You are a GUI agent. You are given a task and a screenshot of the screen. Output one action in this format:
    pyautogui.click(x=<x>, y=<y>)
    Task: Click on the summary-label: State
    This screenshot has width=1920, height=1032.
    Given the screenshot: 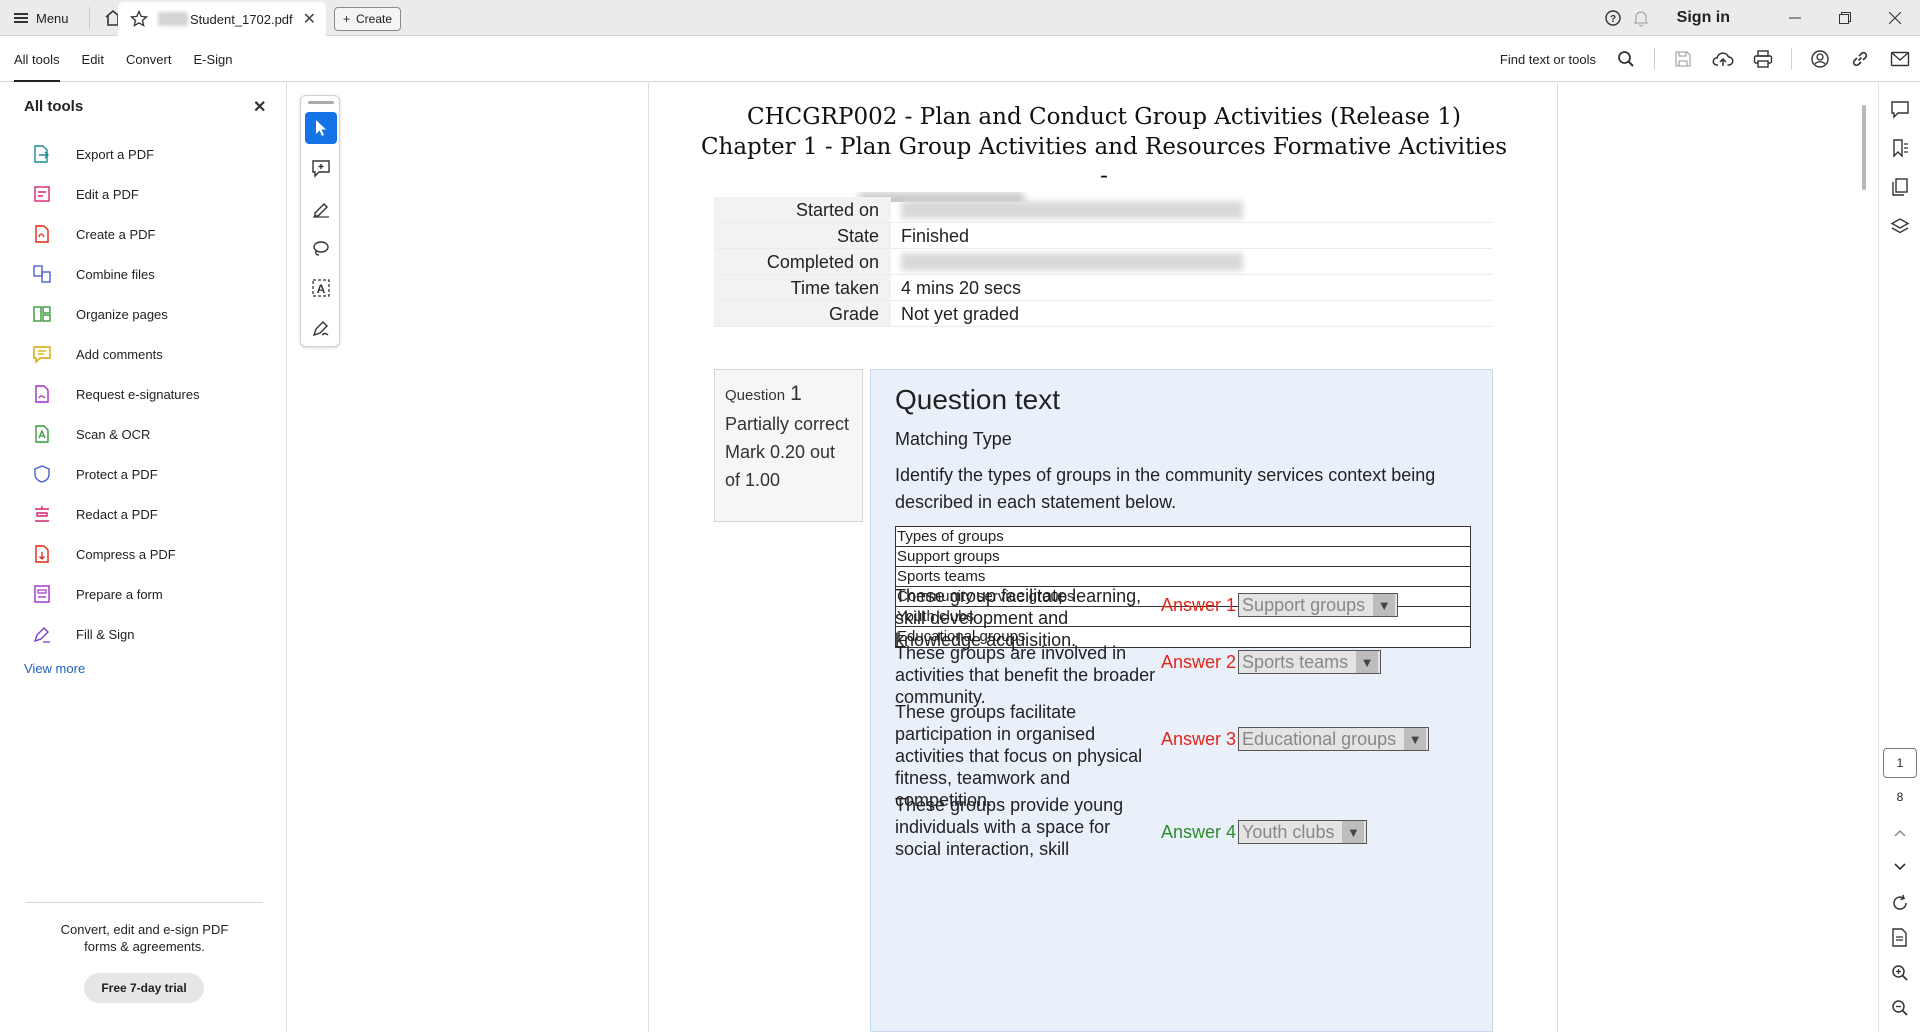 What is the action you would take?
    pyautogui.click(x=802, y=235)
    